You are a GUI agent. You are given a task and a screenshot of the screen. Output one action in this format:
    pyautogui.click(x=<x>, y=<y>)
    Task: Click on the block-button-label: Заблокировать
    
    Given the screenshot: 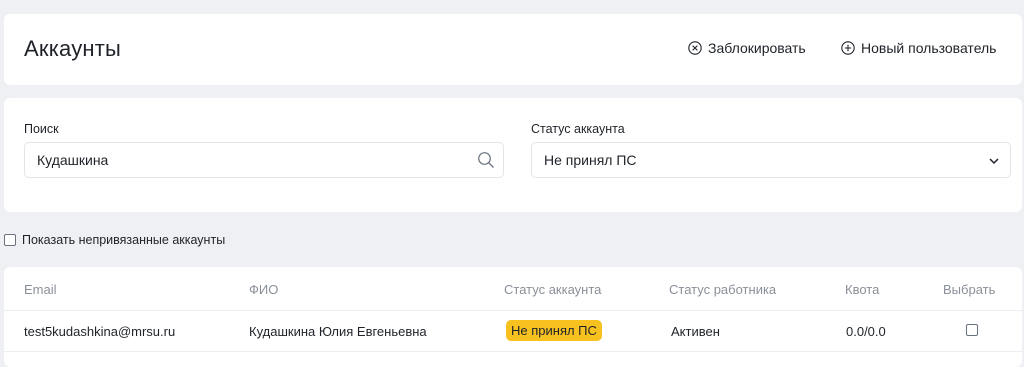 What is the action you would take?
    pyautogui.click(x=757, y=48)
    